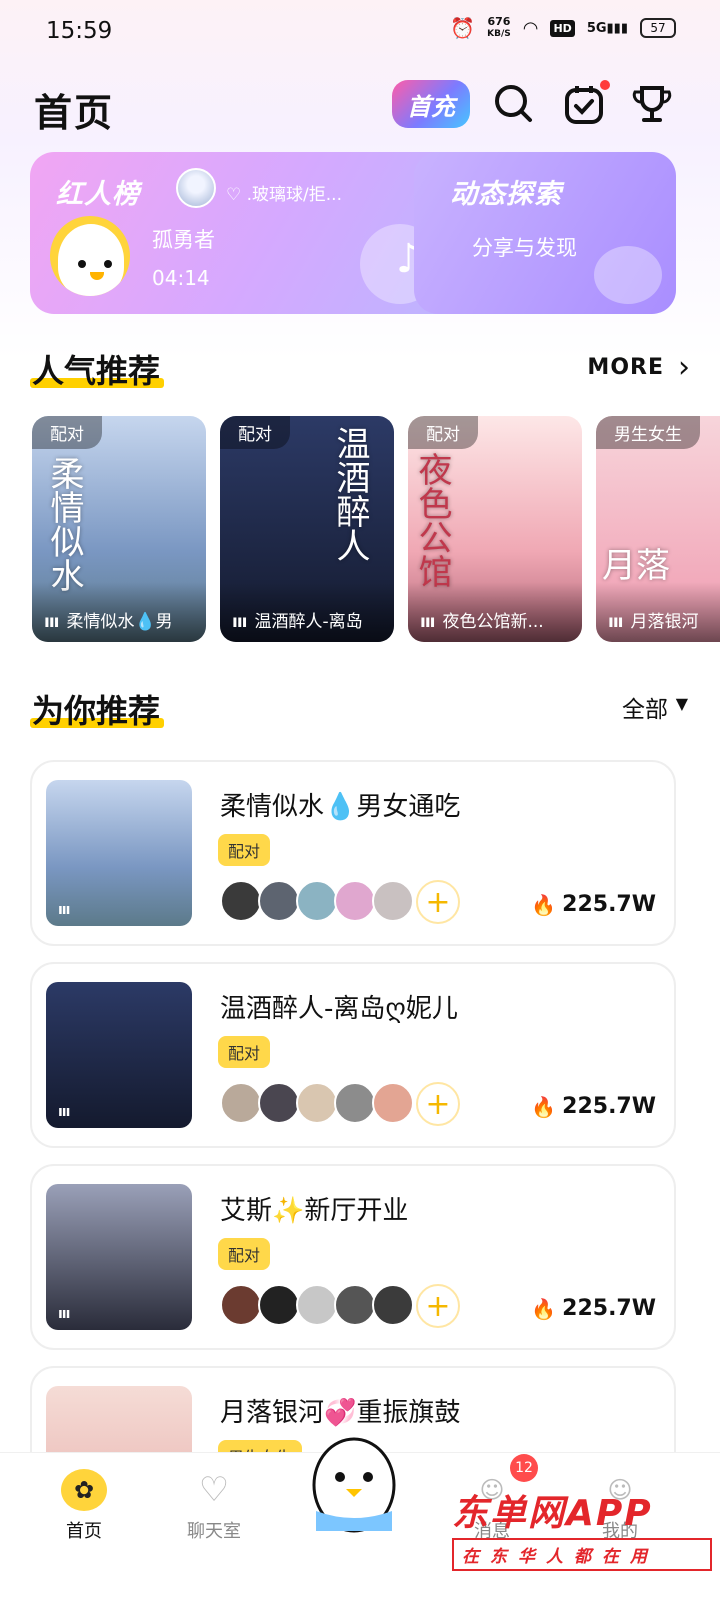 The width and height of the screenshot is (720, 1600). Describe the element at coordinates (360, 108) in the screenshot. I see `top-header: 首页 首充` at that location.